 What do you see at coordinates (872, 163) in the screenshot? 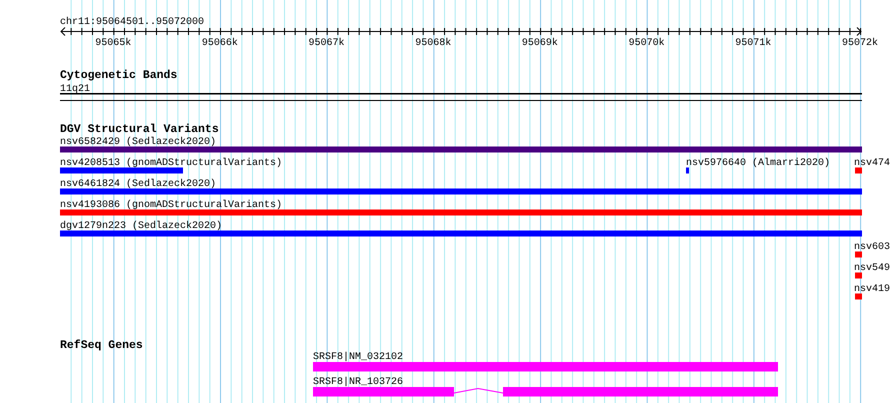
I see `variant-label: nsv474` at bounding box center [872, 163].